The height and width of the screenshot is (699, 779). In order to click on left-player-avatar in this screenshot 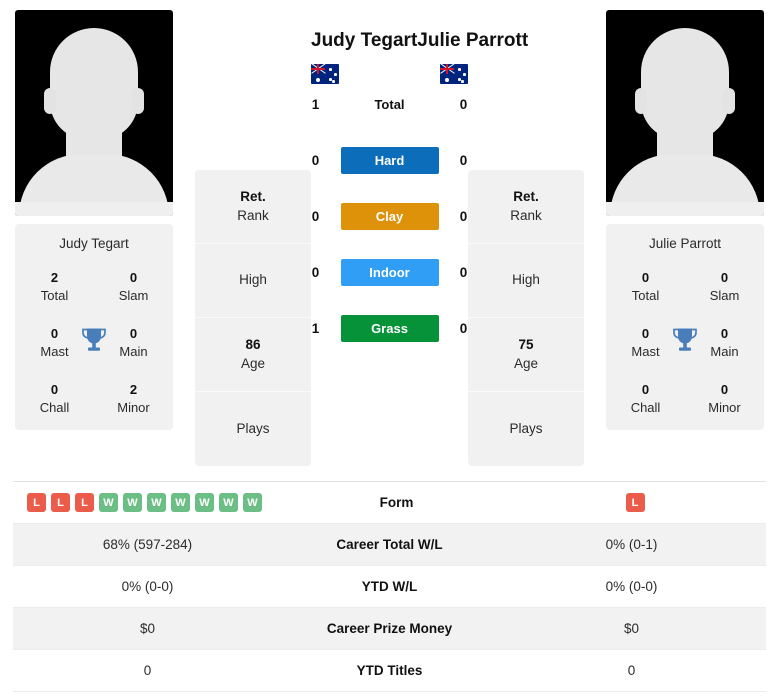, I will do `click(94, 113)`.